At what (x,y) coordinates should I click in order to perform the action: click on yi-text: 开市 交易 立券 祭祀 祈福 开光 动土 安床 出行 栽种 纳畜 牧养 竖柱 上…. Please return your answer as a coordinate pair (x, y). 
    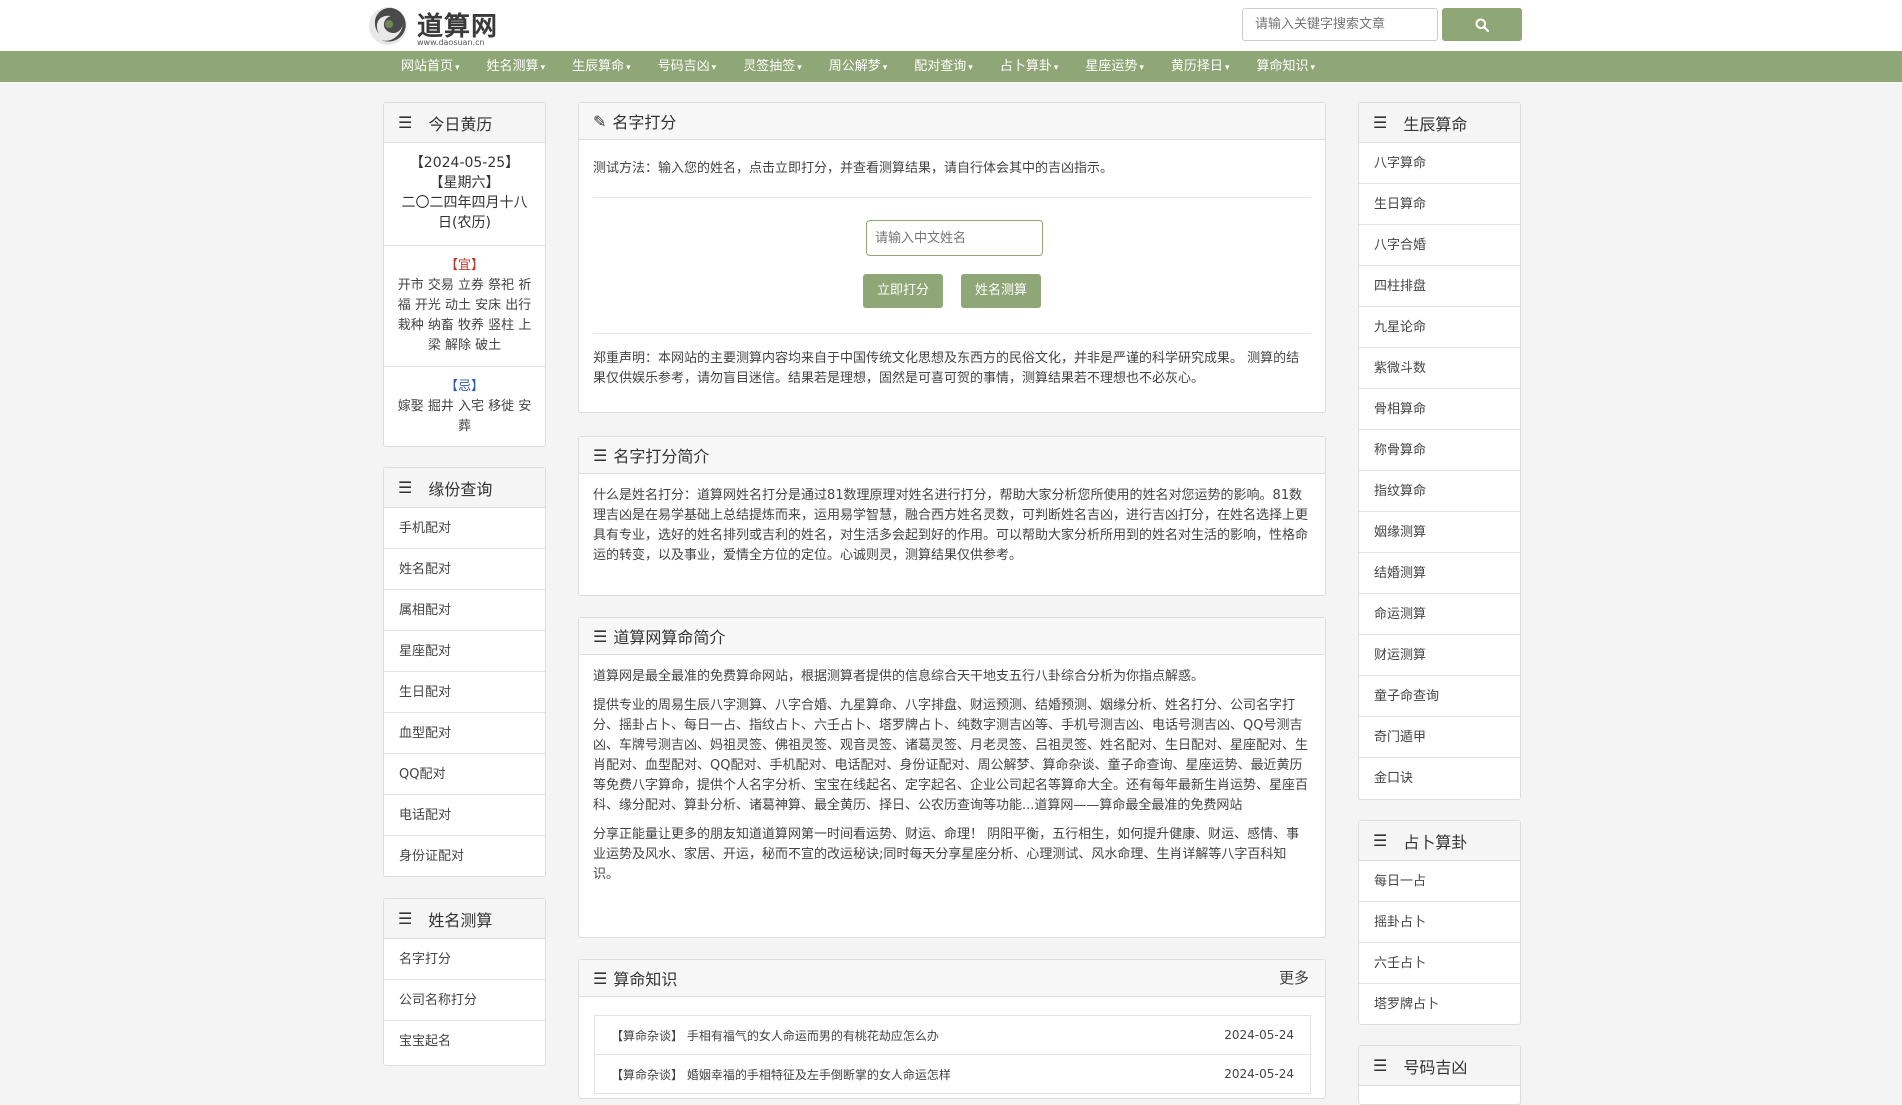
    Looking at the image, I should click on (464, 315).